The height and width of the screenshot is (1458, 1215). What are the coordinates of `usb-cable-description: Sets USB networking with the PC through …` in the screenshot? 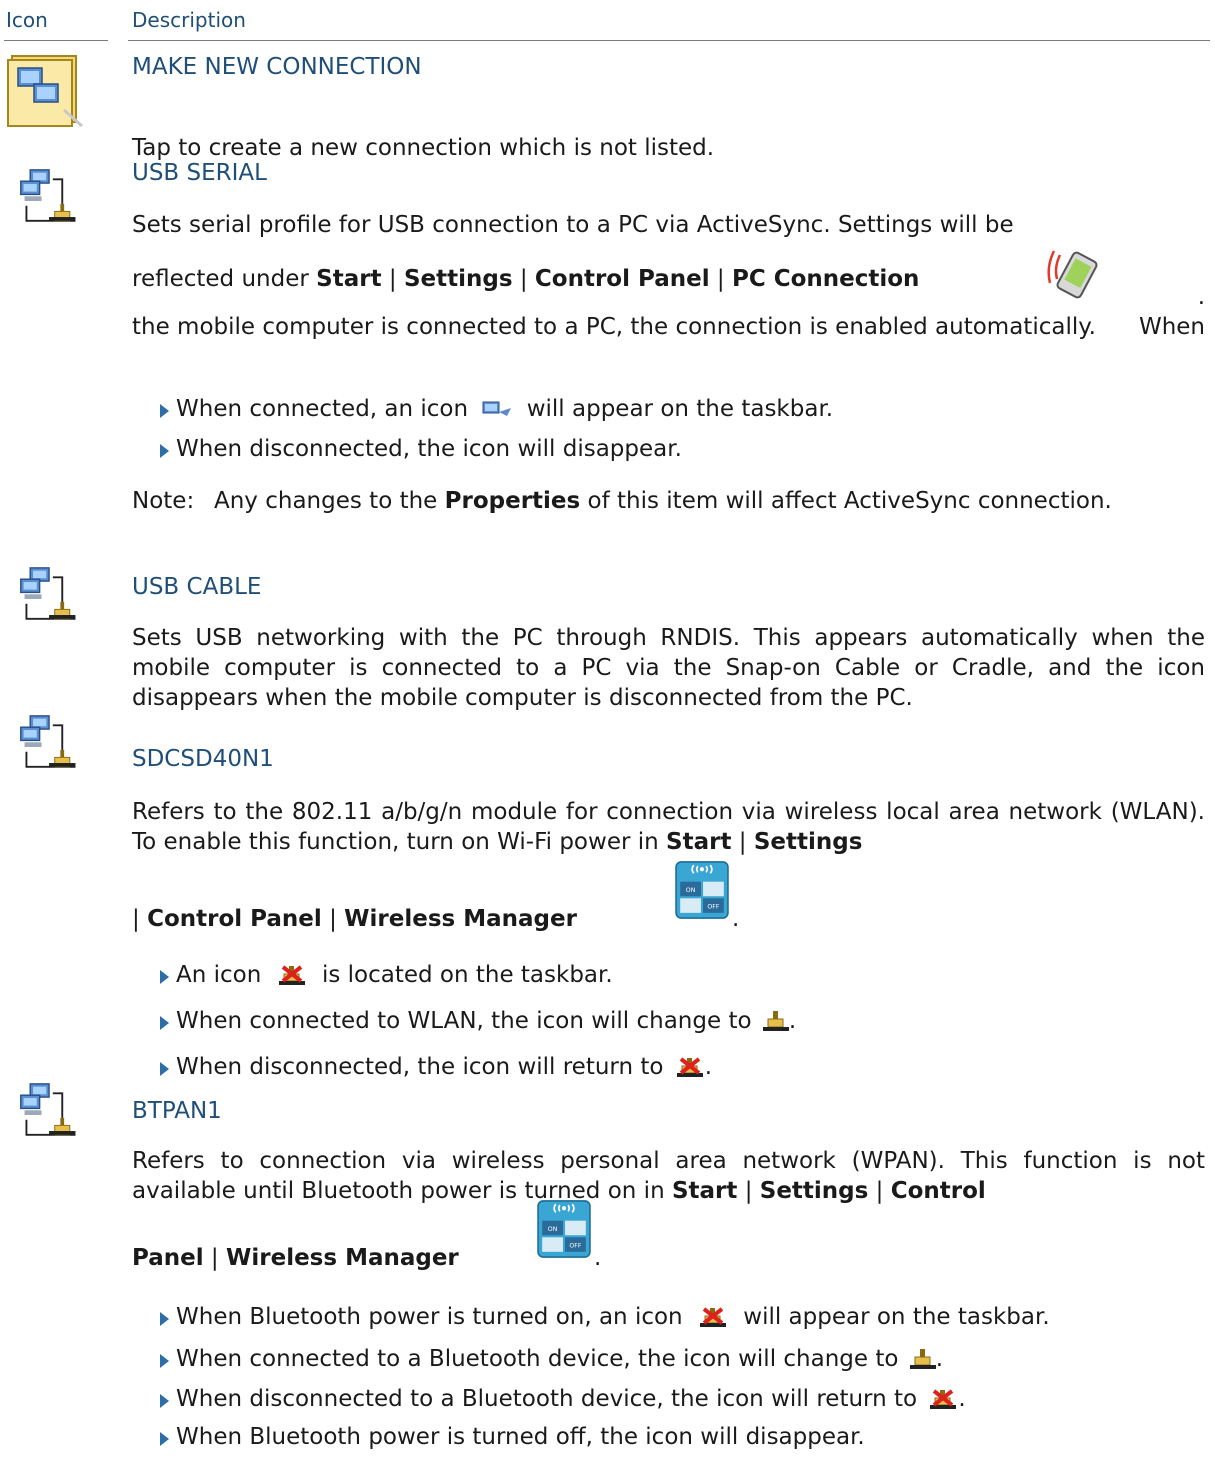 It's located at (668, 668).